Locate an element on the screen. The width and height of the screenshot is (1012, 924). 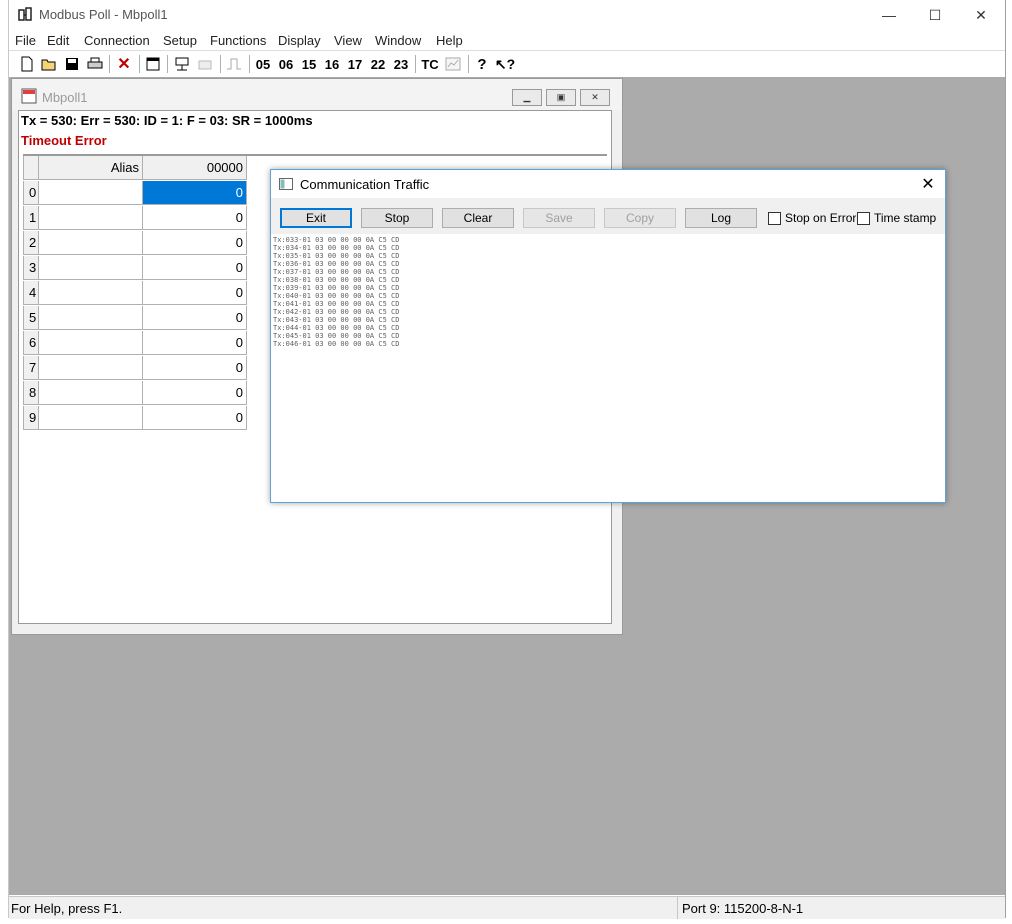
menu-display: Display is located at coordinates (299, 40).